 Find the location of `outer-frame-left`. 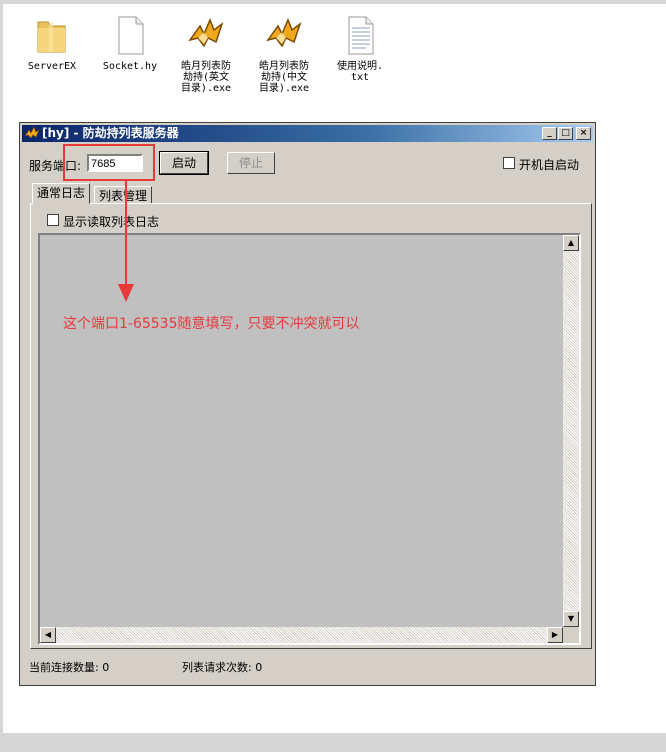

outer-frame-left is located at coordinates (1, 376).